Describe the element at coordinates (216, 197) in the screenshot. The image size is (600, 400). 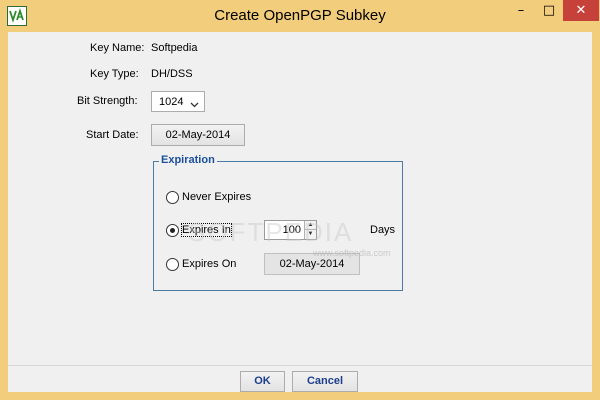
I see `never-expires-label: Never Expires` at that location.